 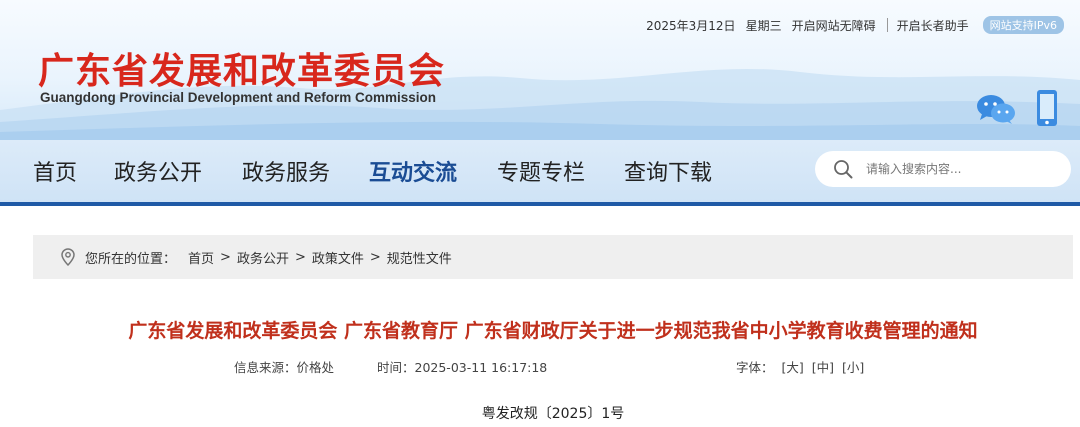 I want to click on nav-item-government-affairs: 政务公开, so click(x=158, y=171).